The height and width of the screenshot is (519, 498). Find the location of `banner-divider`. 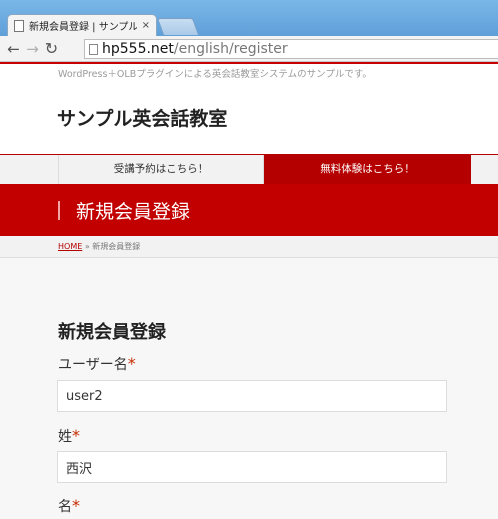

banner-divider is located at coordinates (59, 210).